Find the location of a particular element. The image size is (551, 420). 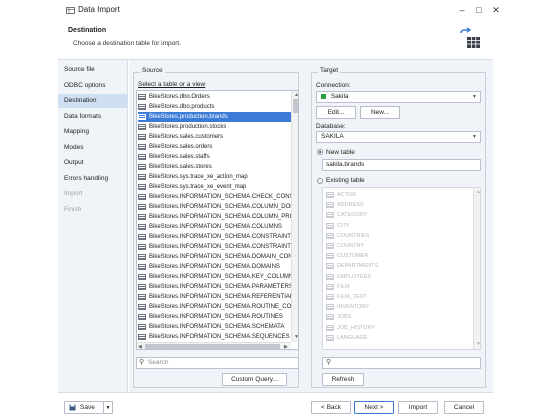

new-table-radio is located at coordinates (320, 152).